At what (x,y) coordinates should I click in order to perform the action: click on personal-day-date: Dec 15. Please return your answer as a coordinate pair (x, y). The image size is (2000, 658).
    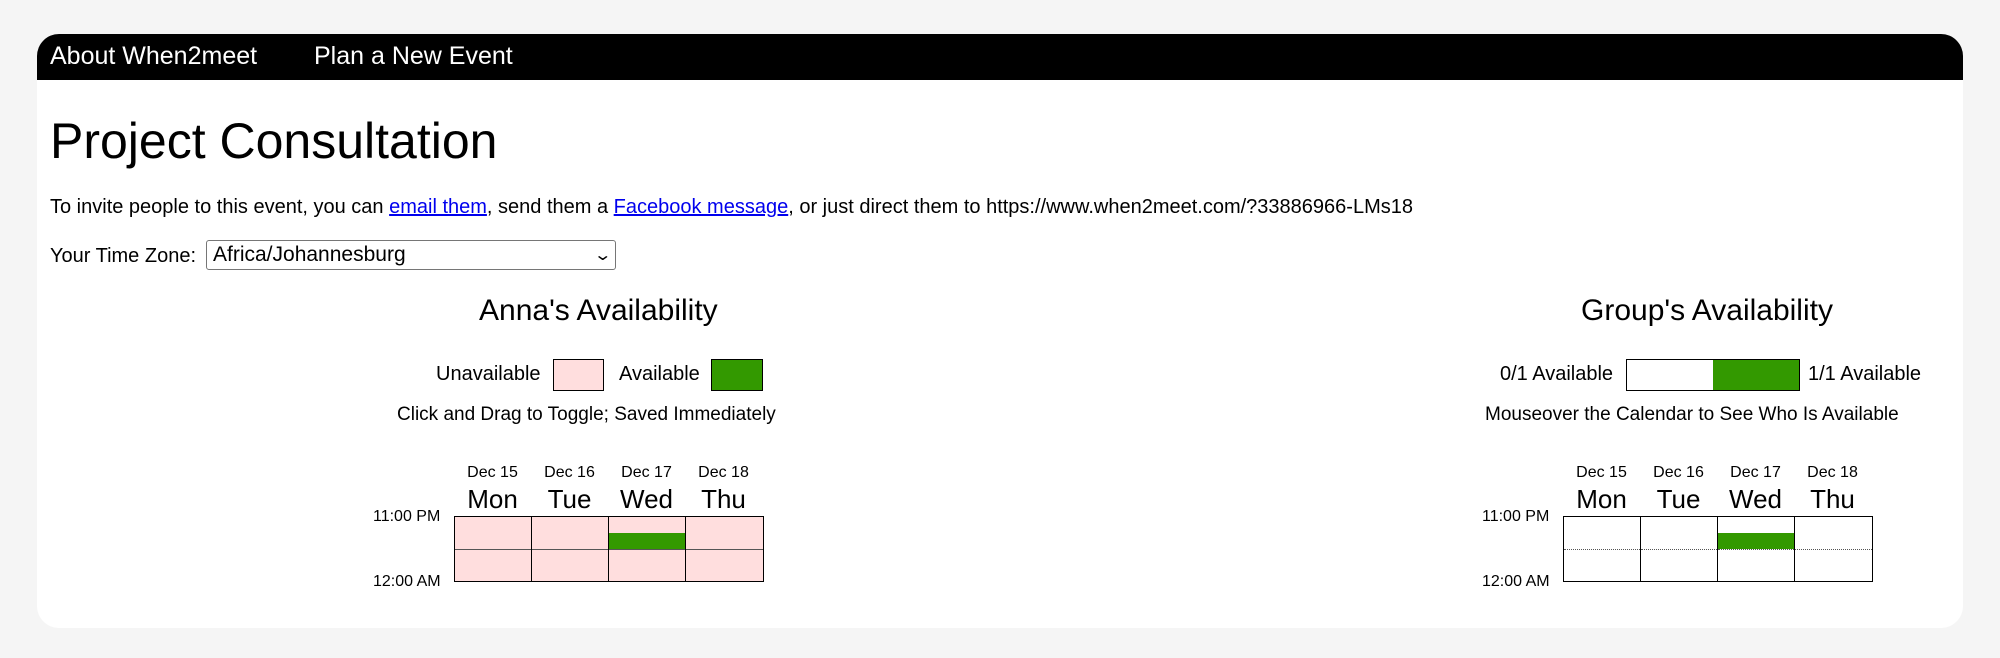
    Looking at the image, I should click on (492, 472).